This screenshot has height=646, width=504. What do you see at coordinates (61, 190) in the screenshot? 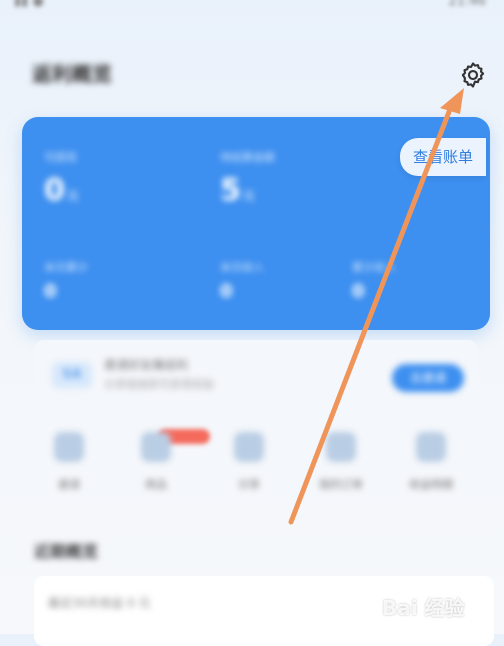
I see `metric-value: 0元` at bounding box center [61, 190].